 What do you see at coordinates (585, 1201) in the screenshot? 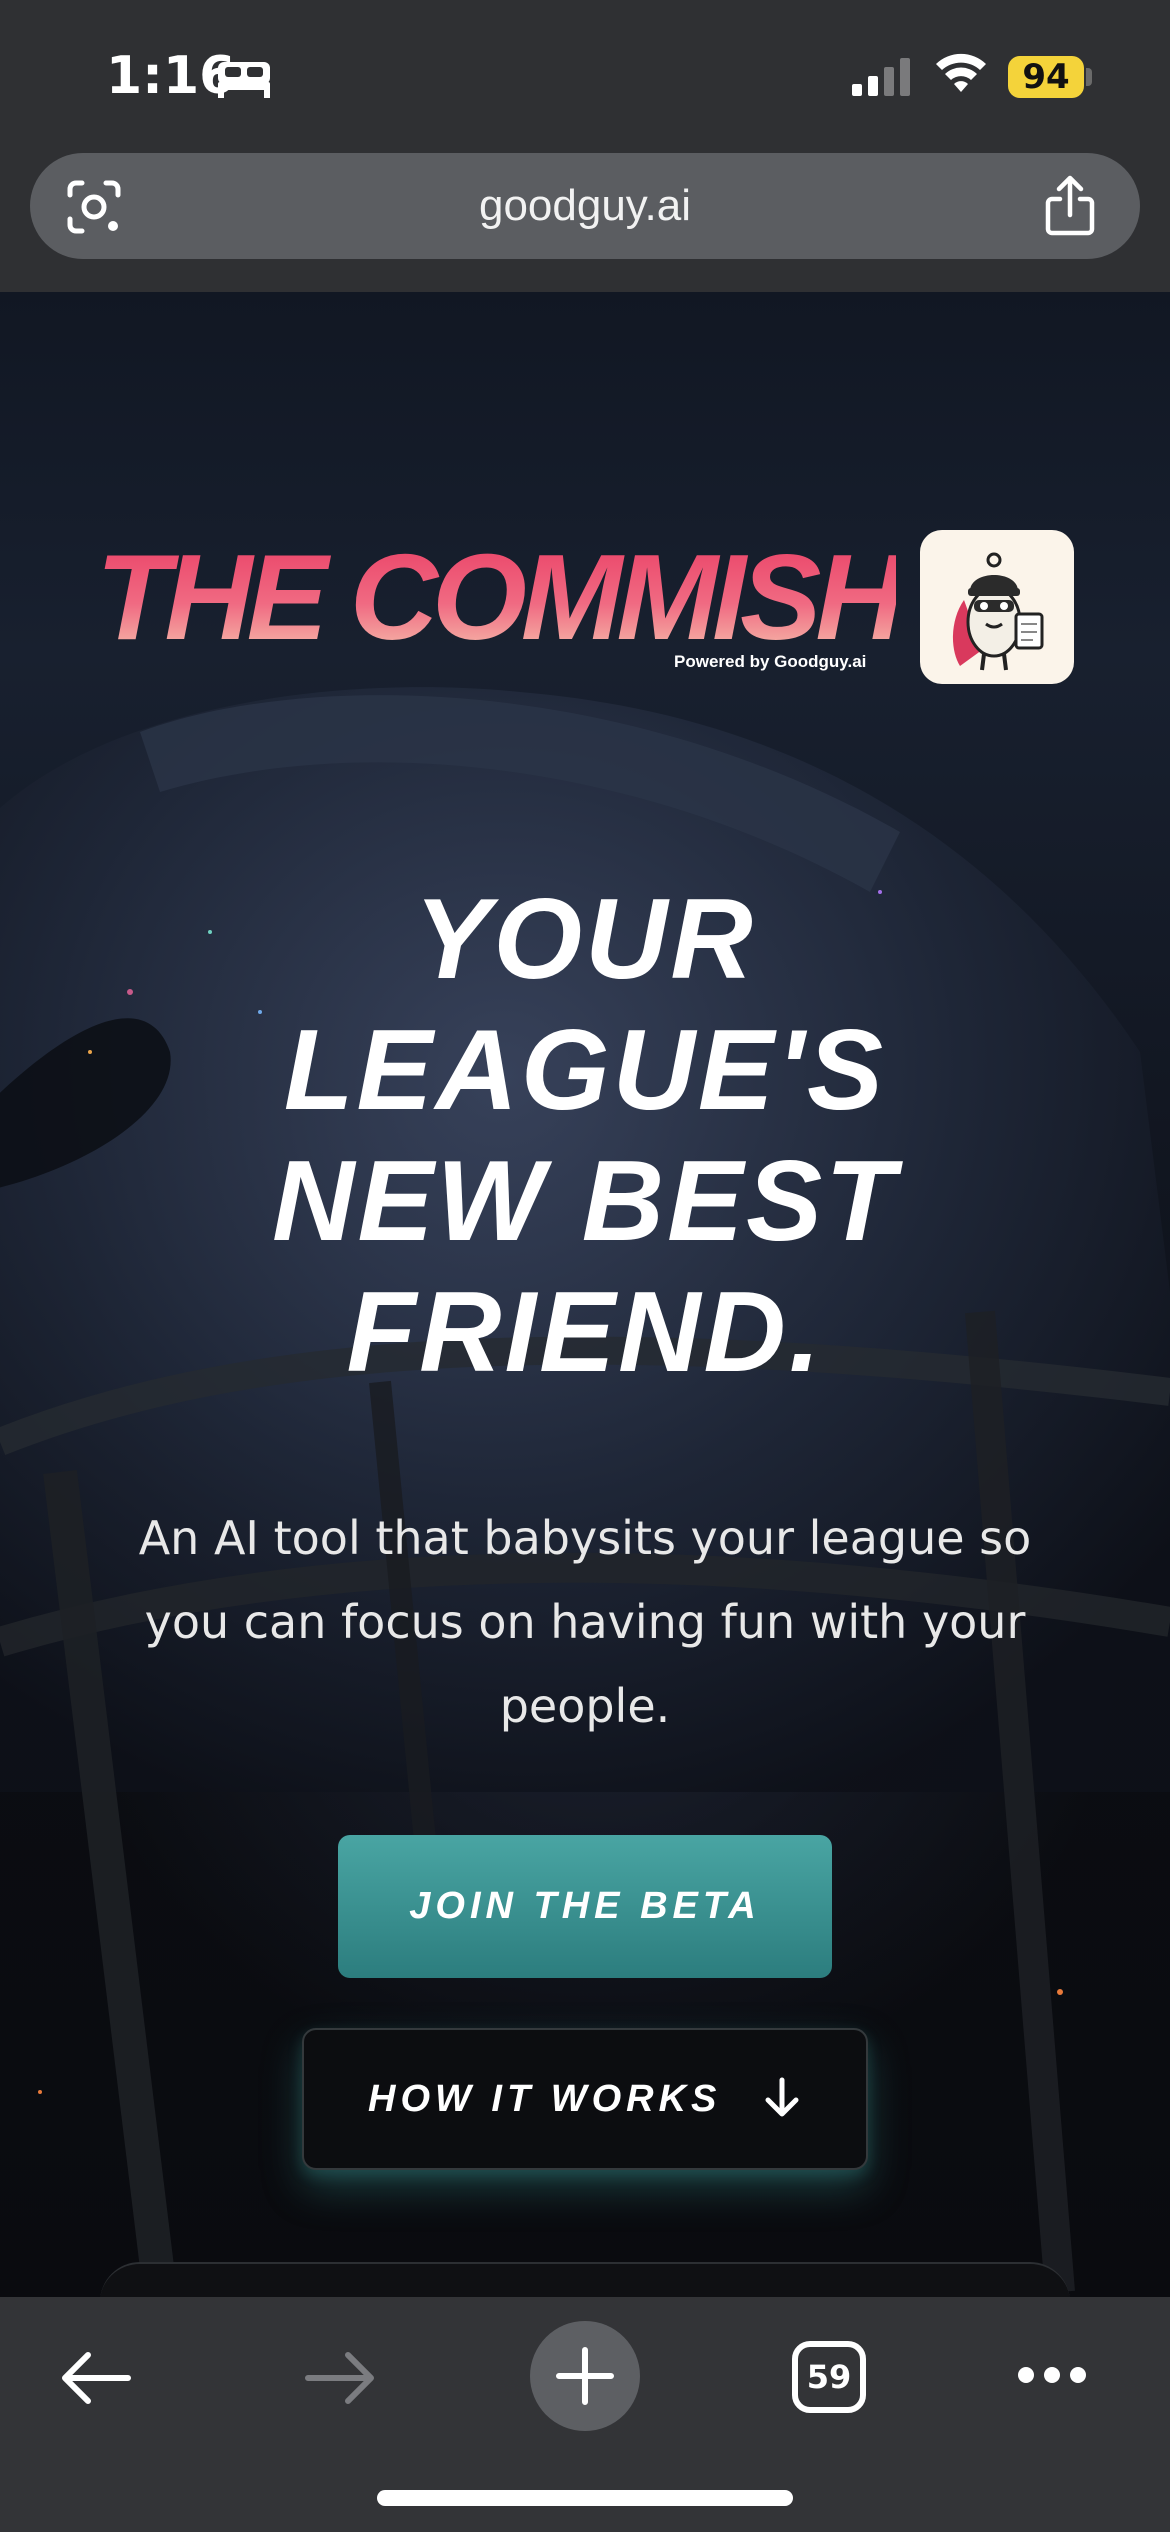
I see `headline-line-3: NEW BEST` at bounding box center [585, 1201].